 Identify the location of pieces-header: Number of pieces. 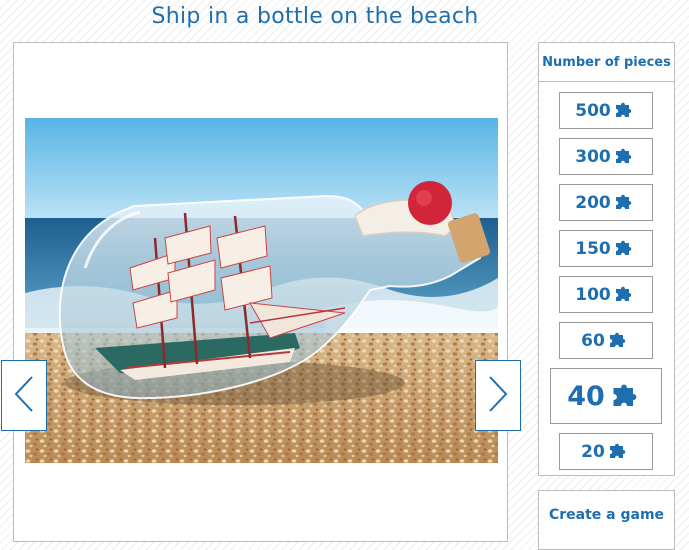
(606, 62).